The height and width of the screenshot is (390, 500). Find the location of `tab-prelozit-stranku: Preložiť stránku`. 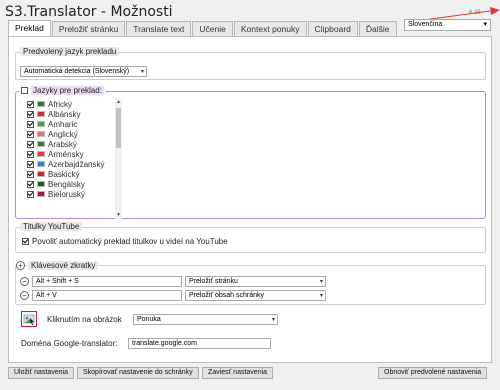

tab-prelozit-stranku: Preložiť stránku is located at coordinates (88, 29).